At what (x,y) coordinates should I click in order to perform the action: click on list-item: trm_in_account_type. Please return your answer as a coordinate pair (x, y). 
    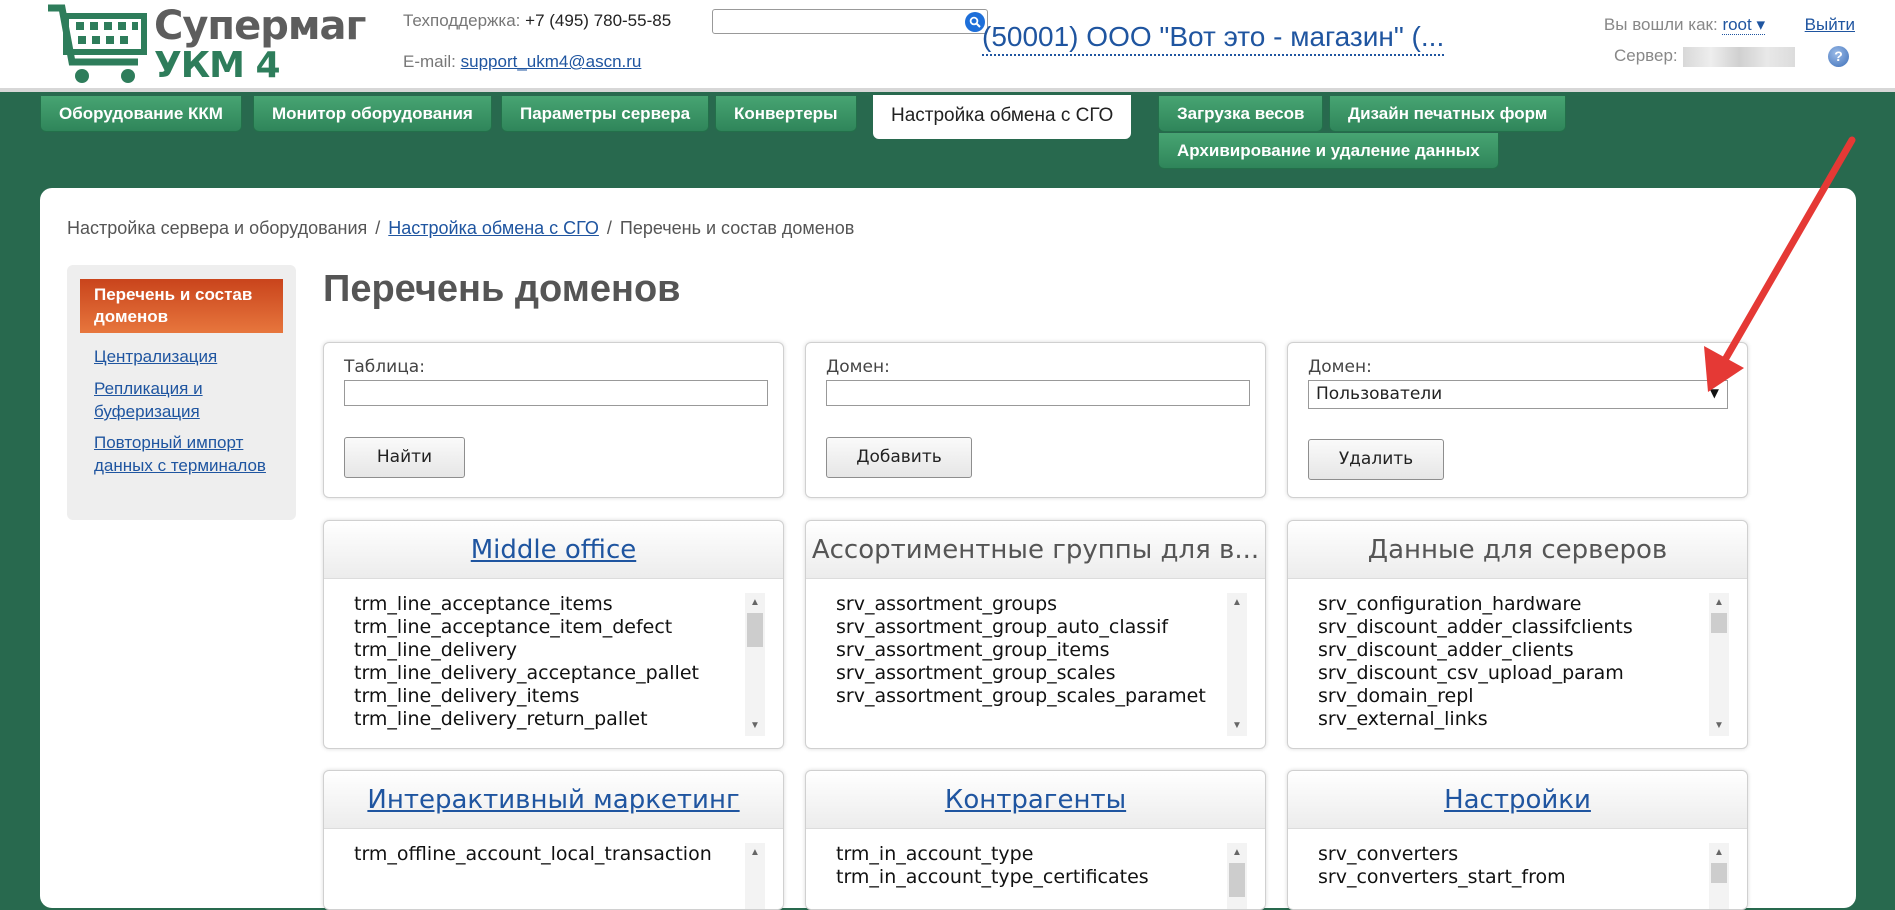
    Looking at the image, I should click on (1030, 854).